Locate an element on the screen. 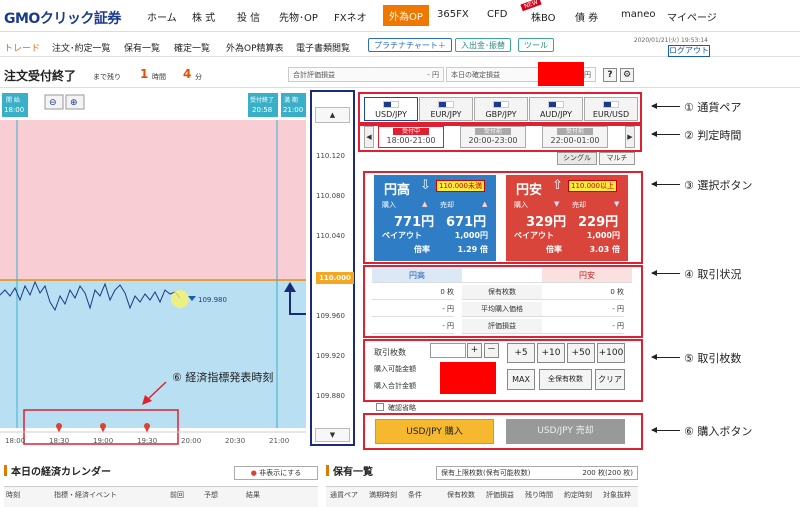 This screenshot has width=800, height=507. confirm-skip-checkbox is located at coordinates (380, 407).